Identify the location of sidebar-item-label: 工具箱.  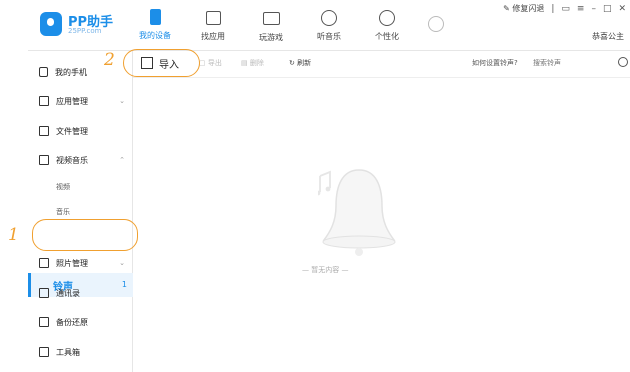
(68, 352).